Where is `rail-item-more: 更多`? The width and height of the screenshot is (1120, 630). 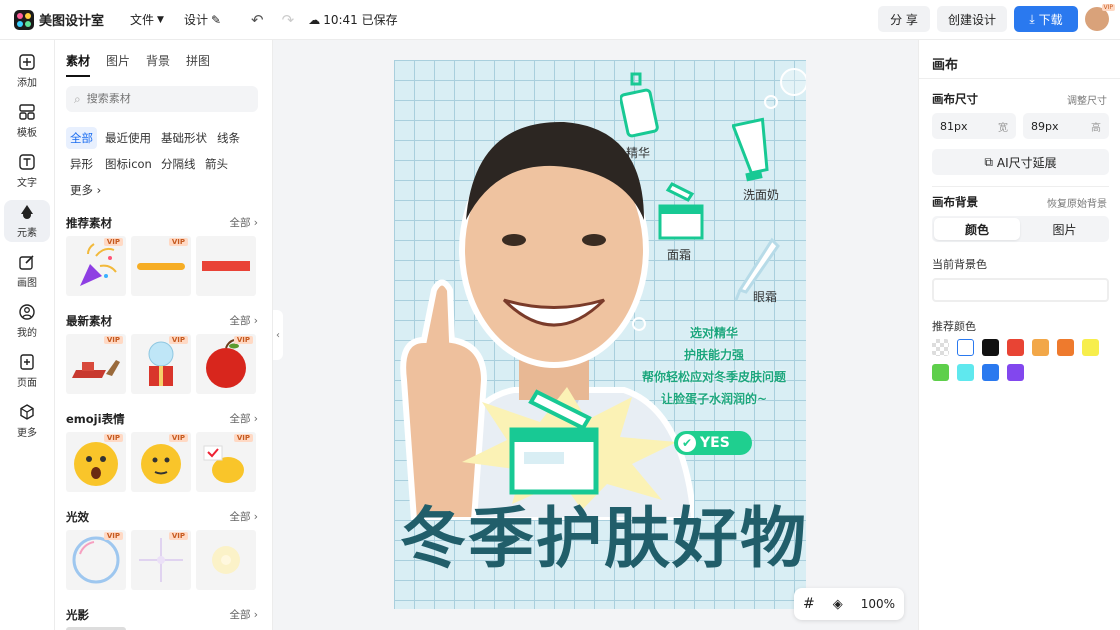 rail-item-more: 更多 is located at coordinates (27, 421).